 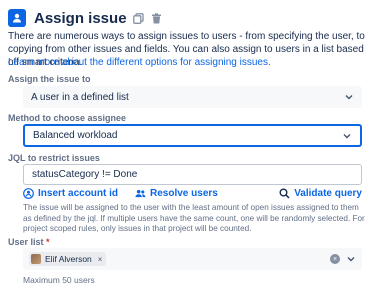 I want to click on user-list-label-text: User list, so click(x=26, y=242).